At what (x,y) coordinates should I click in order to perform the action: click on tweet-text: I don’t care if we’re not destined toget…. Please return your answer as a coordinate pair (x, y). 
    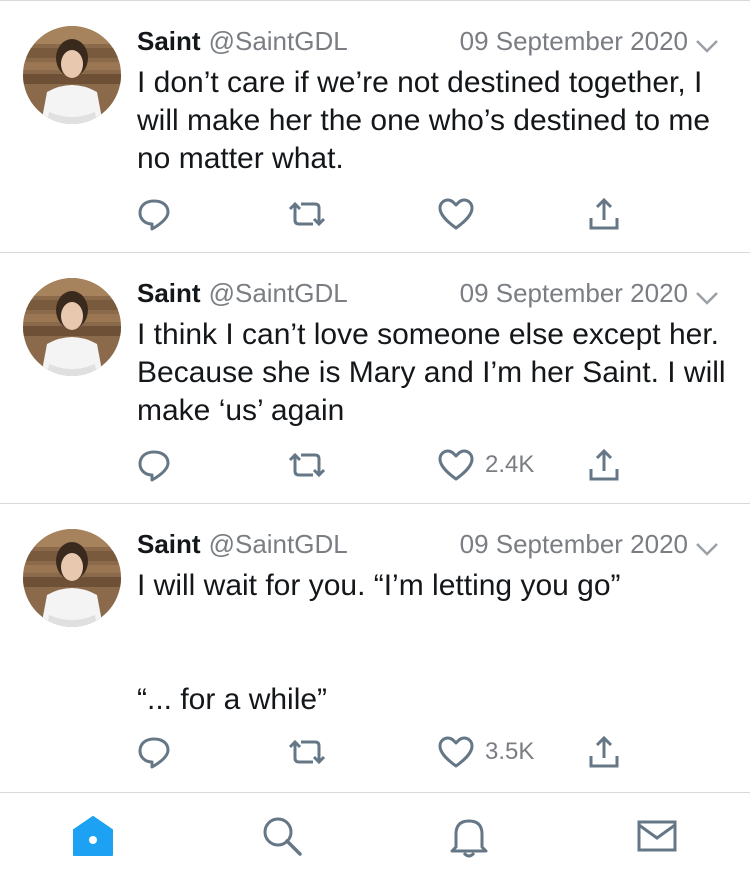
    Looking at the image, I should click on (428, 120).